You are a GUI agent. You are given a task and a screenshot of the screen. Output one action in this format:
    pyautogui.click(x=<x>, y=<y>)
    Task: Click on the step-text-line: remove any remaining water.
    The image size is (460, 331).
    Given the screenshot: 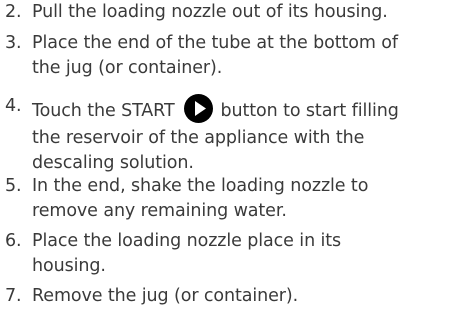 What is the action you would take?
    pyautogui.click(x=159, y=211)
    